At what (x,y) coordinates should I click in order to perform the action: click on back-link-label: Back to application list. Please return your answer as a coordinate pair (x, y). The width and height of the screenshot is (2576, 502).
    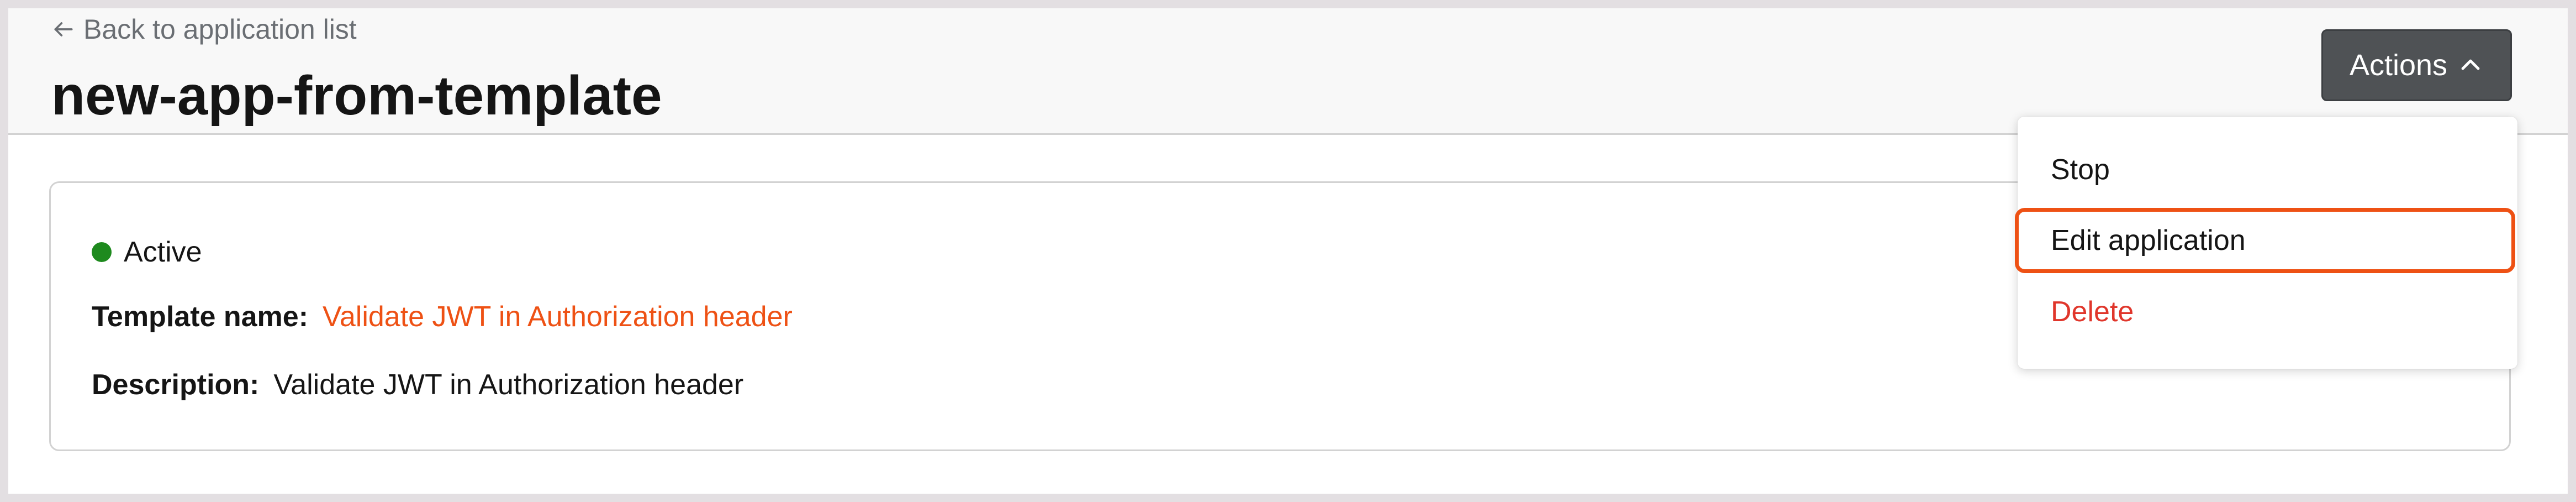
    Looking at the image, I should click on (220, 29).